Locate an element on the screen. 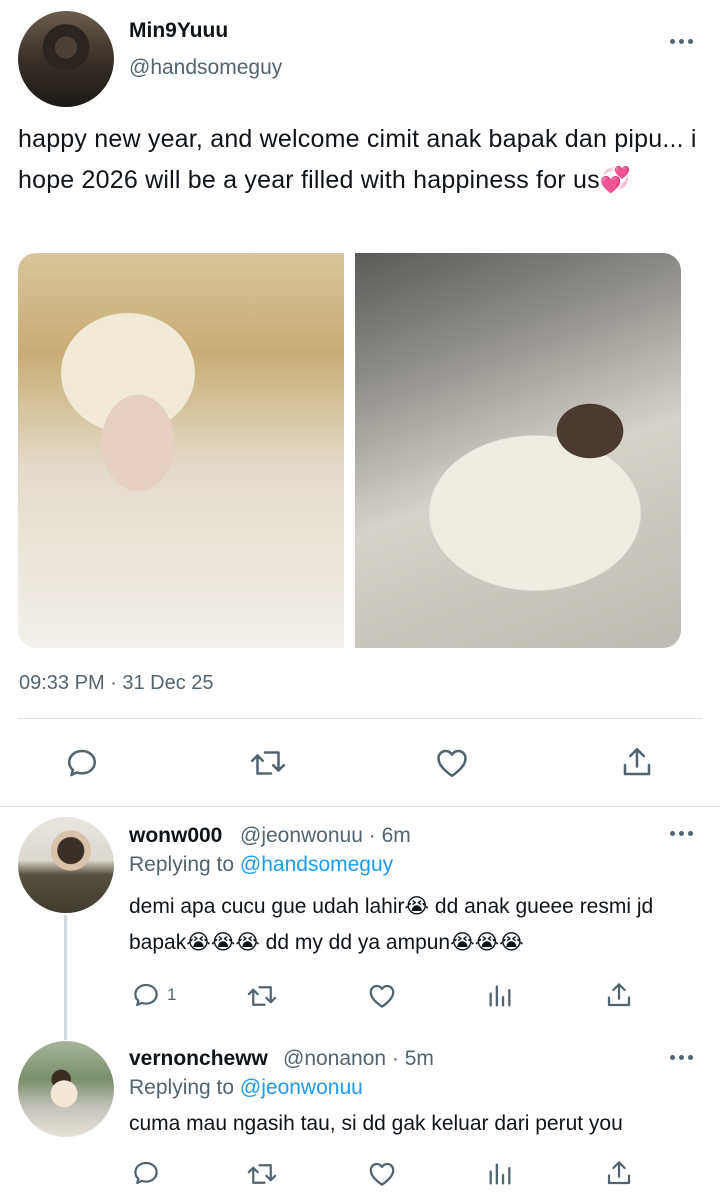 This screenshot has width=720, height=1200. thread-line is located at coordinates (65, 977).